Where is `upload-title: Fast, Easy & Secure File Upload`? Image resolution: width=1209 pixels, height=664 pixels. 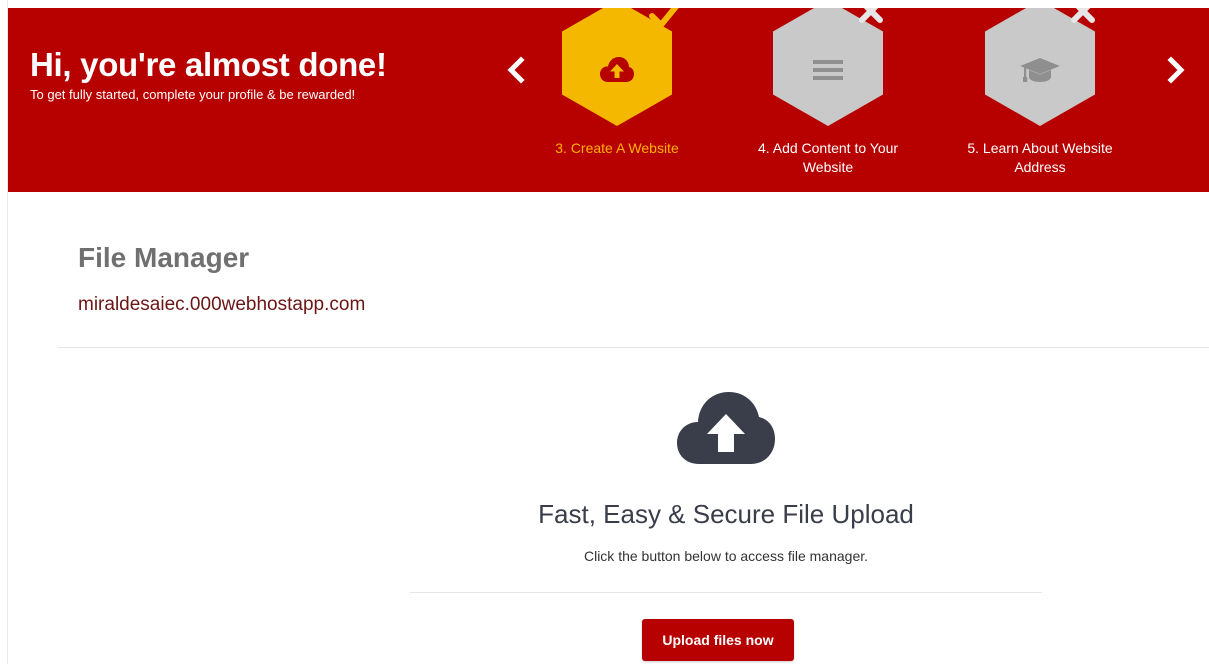
upload-title: Fast, Easy & Secure File Upload is located at coordinates (726, 514).